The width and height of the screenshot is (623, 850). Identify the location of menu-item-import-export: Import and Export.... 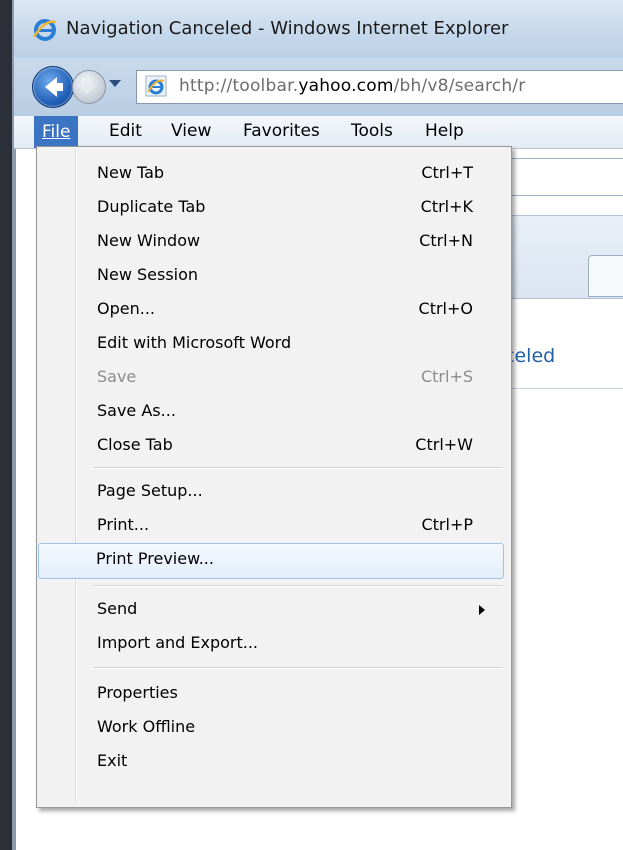
(273, 644).